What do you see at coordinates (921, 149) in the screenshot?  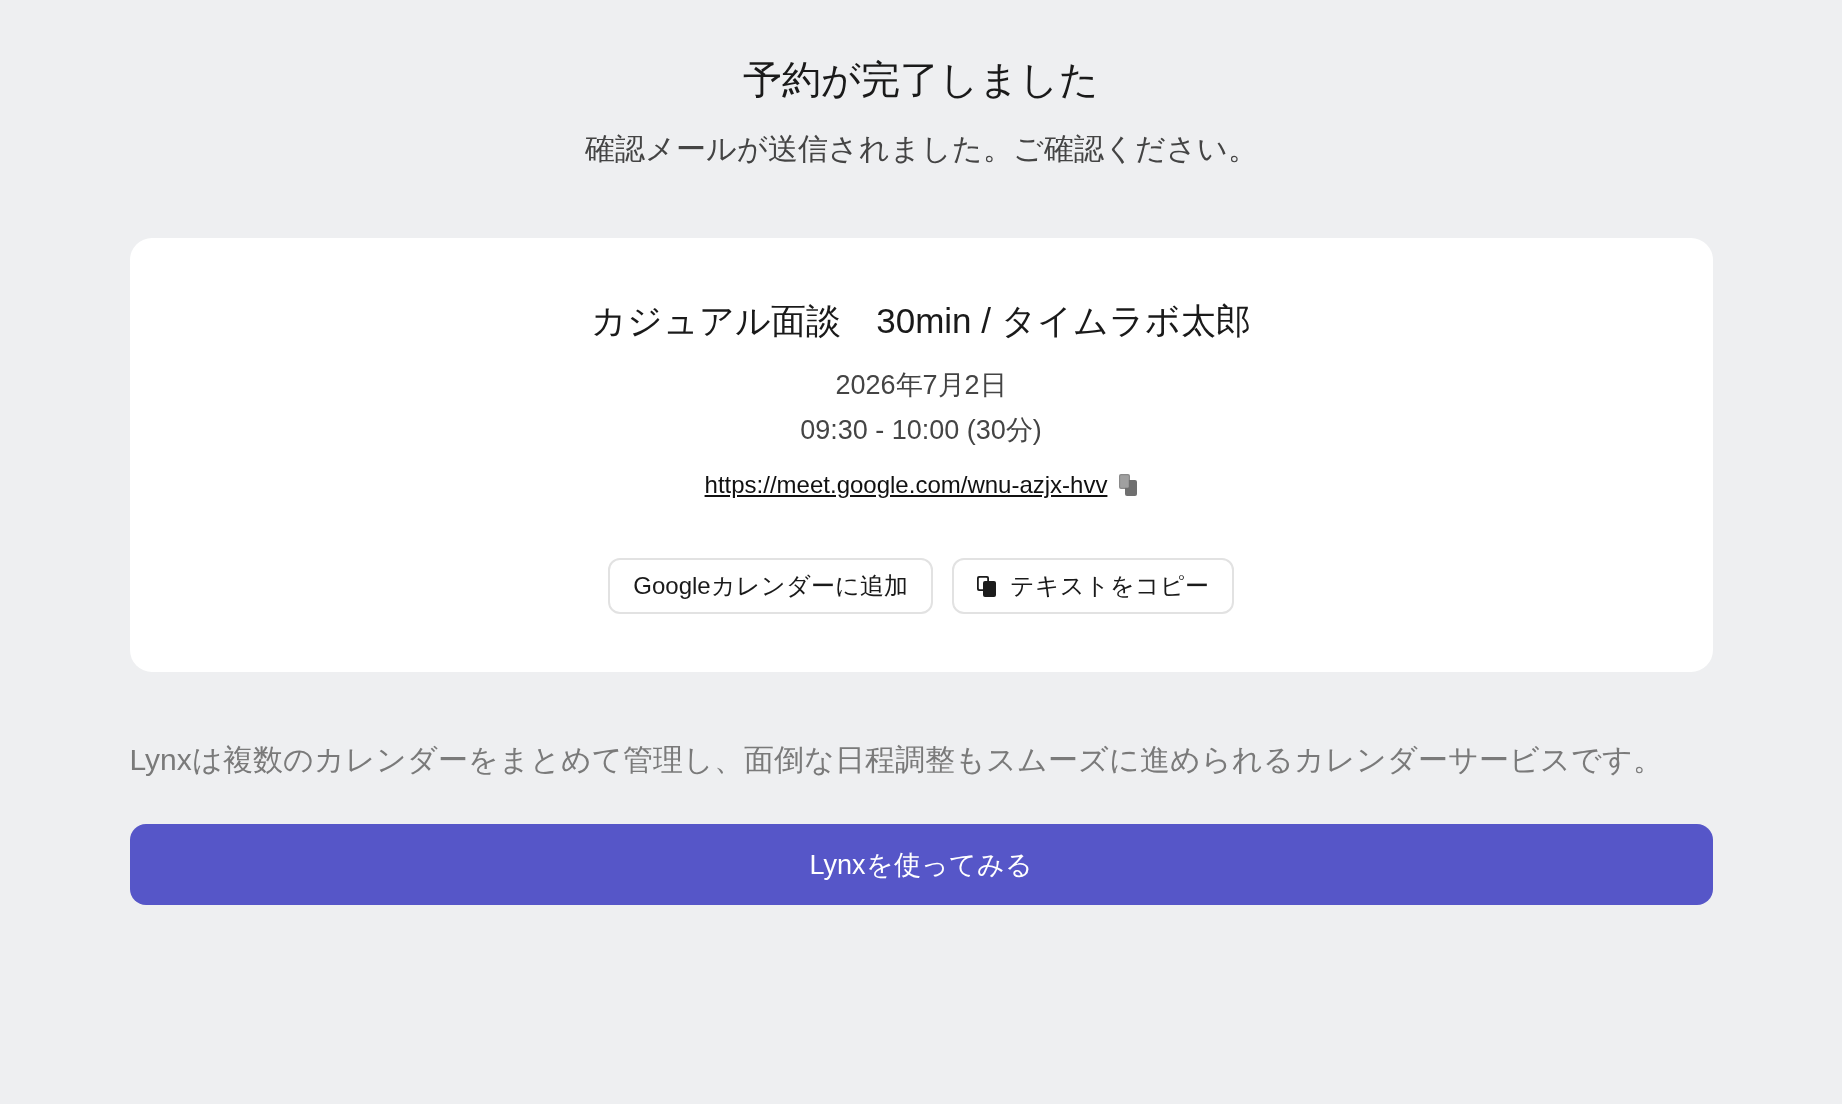 I see `confirmation-message: 確認メールが送信されました。ご確認ください。` at bounding box center [921, 149].